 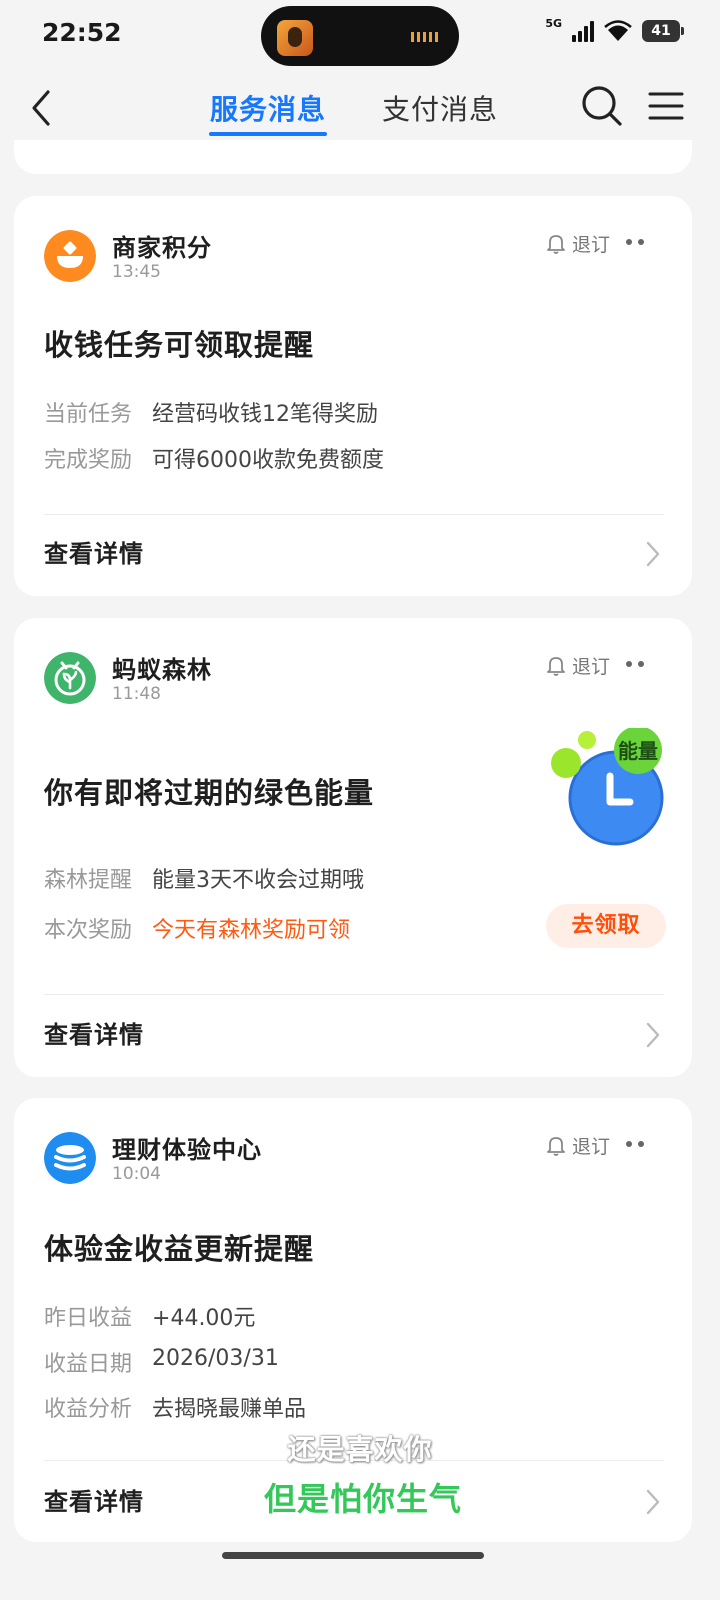 I want to click on info-key: 本次奖励, so click(x=88, y=930).